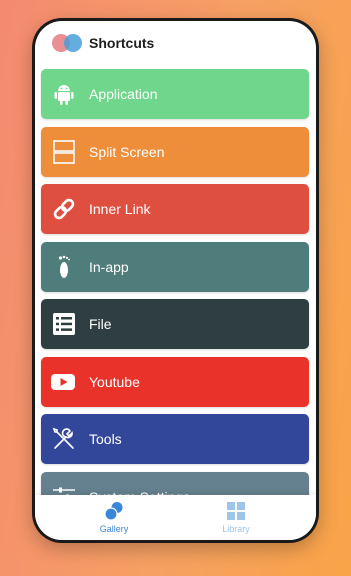  Describe the element at coordinates (236, 529) in the screenshot. I see `tab-label: Library` at that location.